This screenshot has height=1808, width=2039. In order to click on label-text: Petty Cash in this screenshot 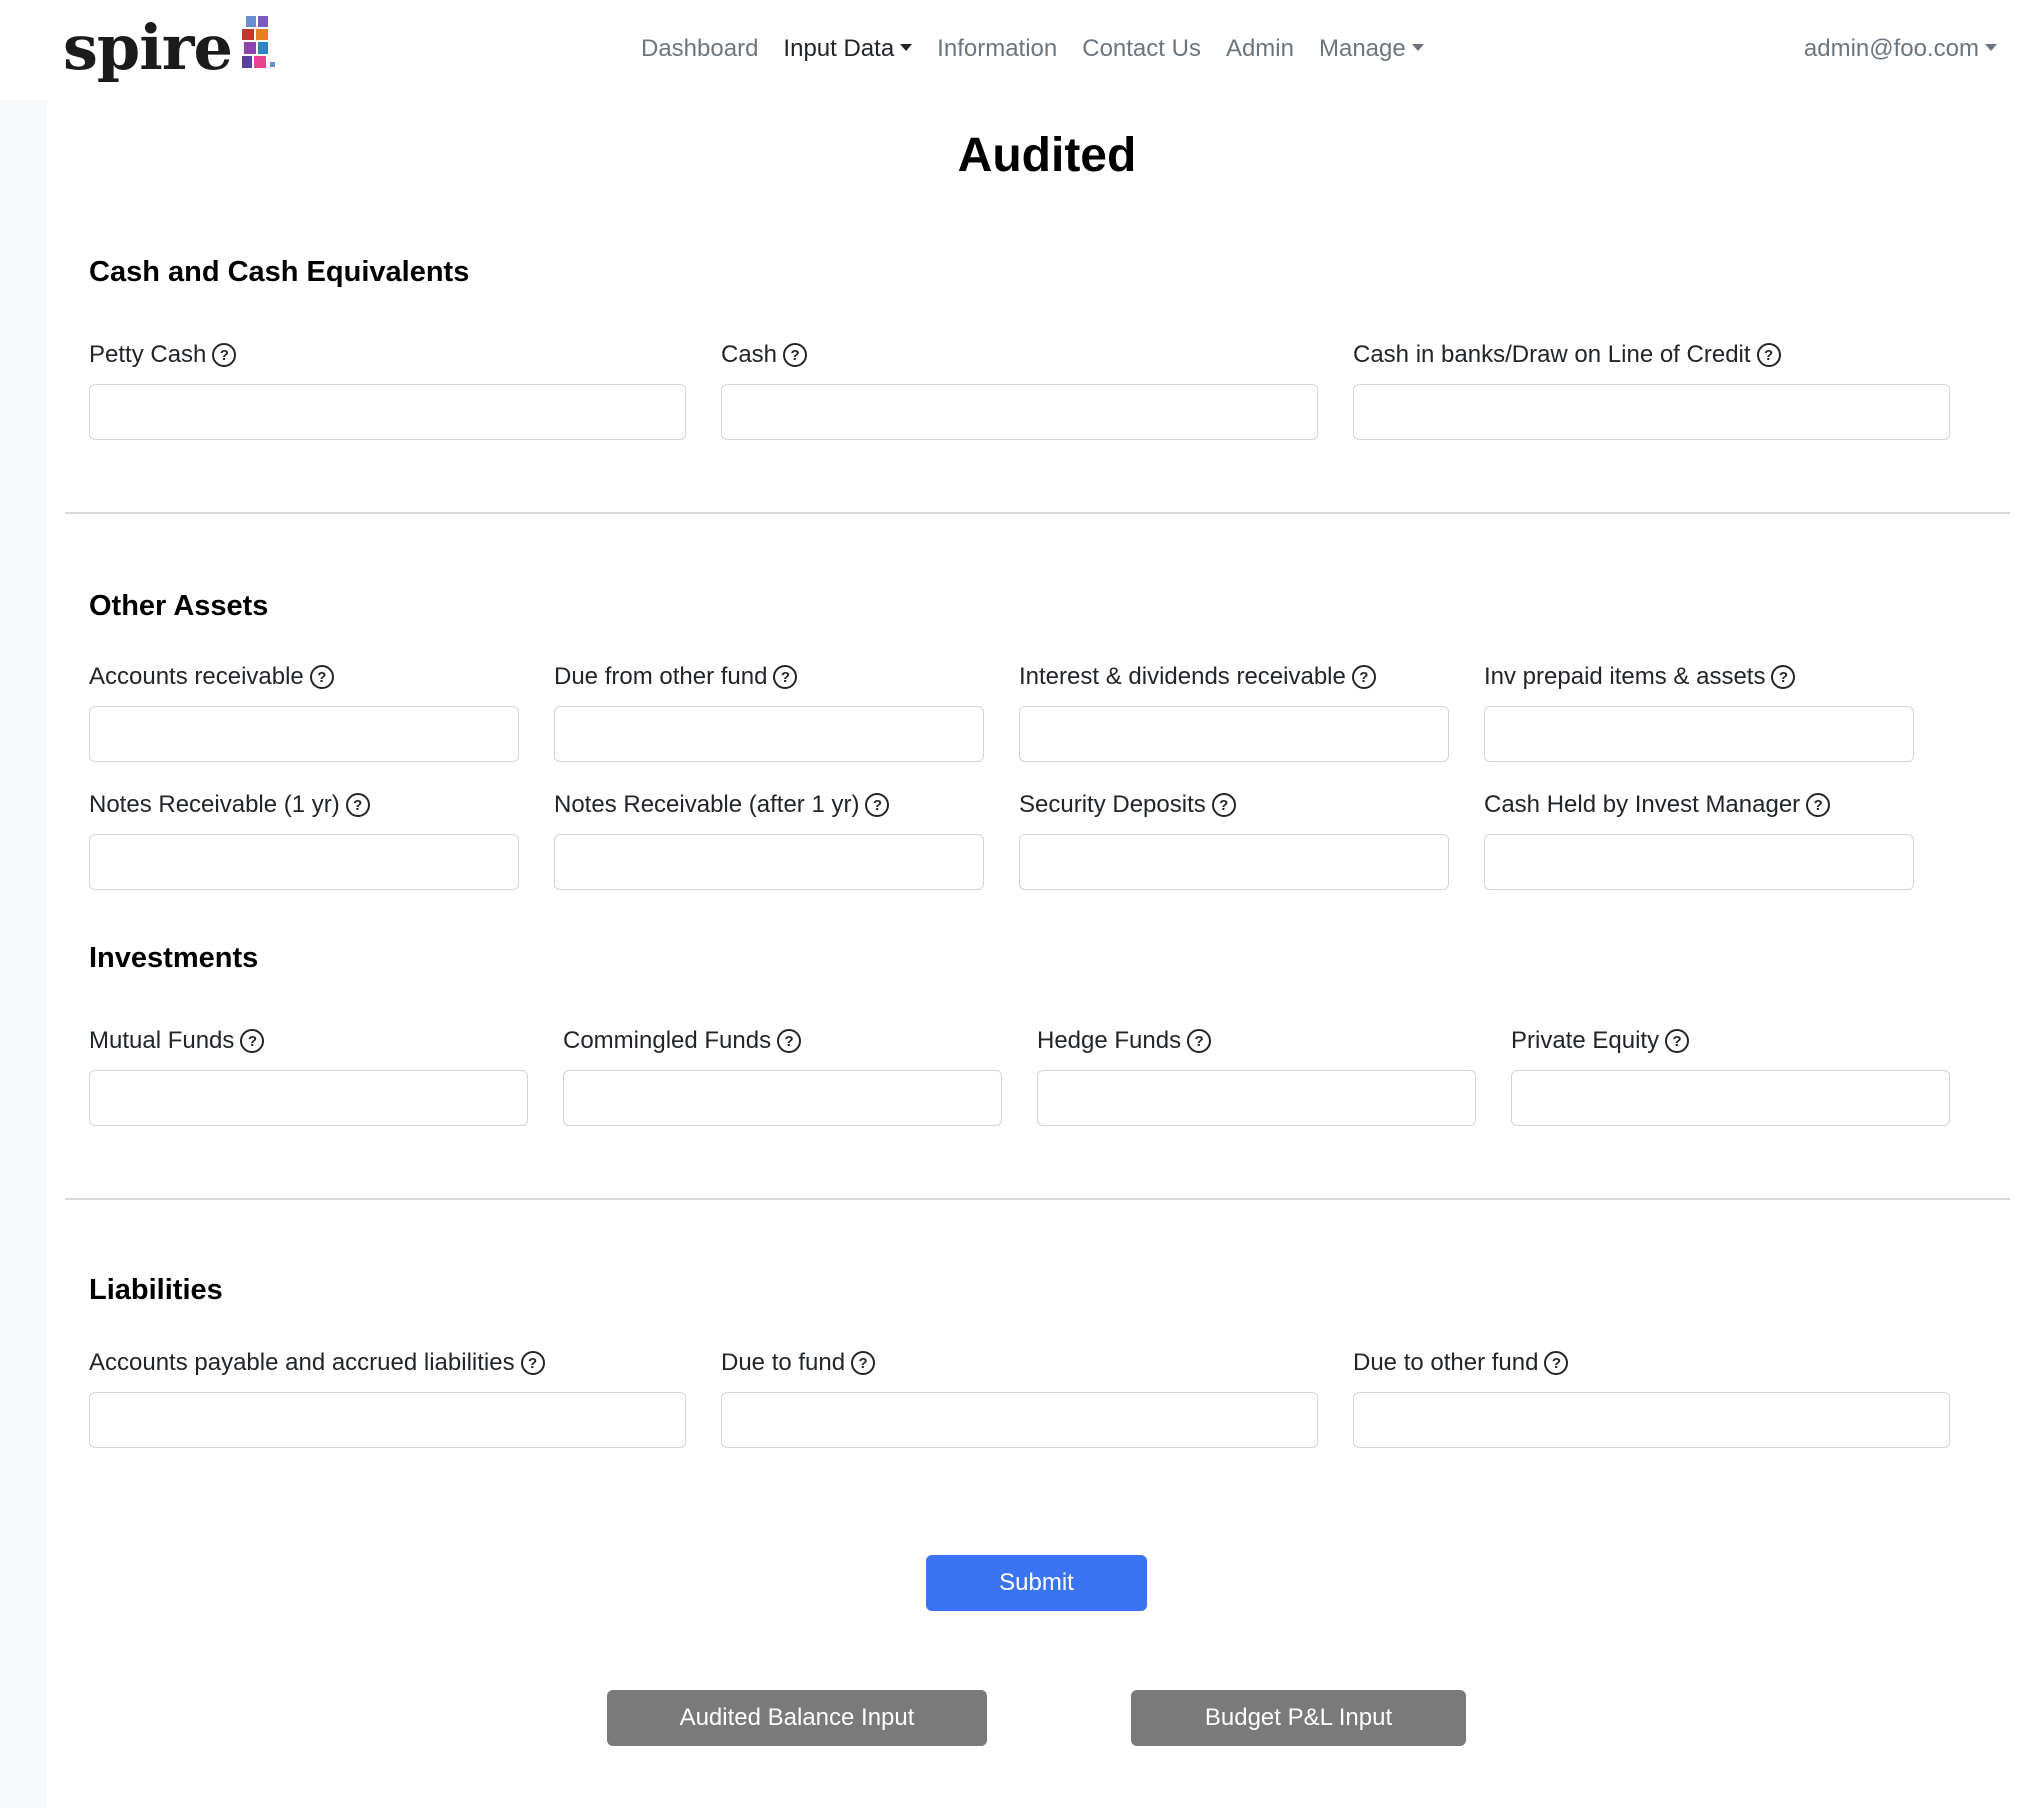, I will do `click(148, 354)`.